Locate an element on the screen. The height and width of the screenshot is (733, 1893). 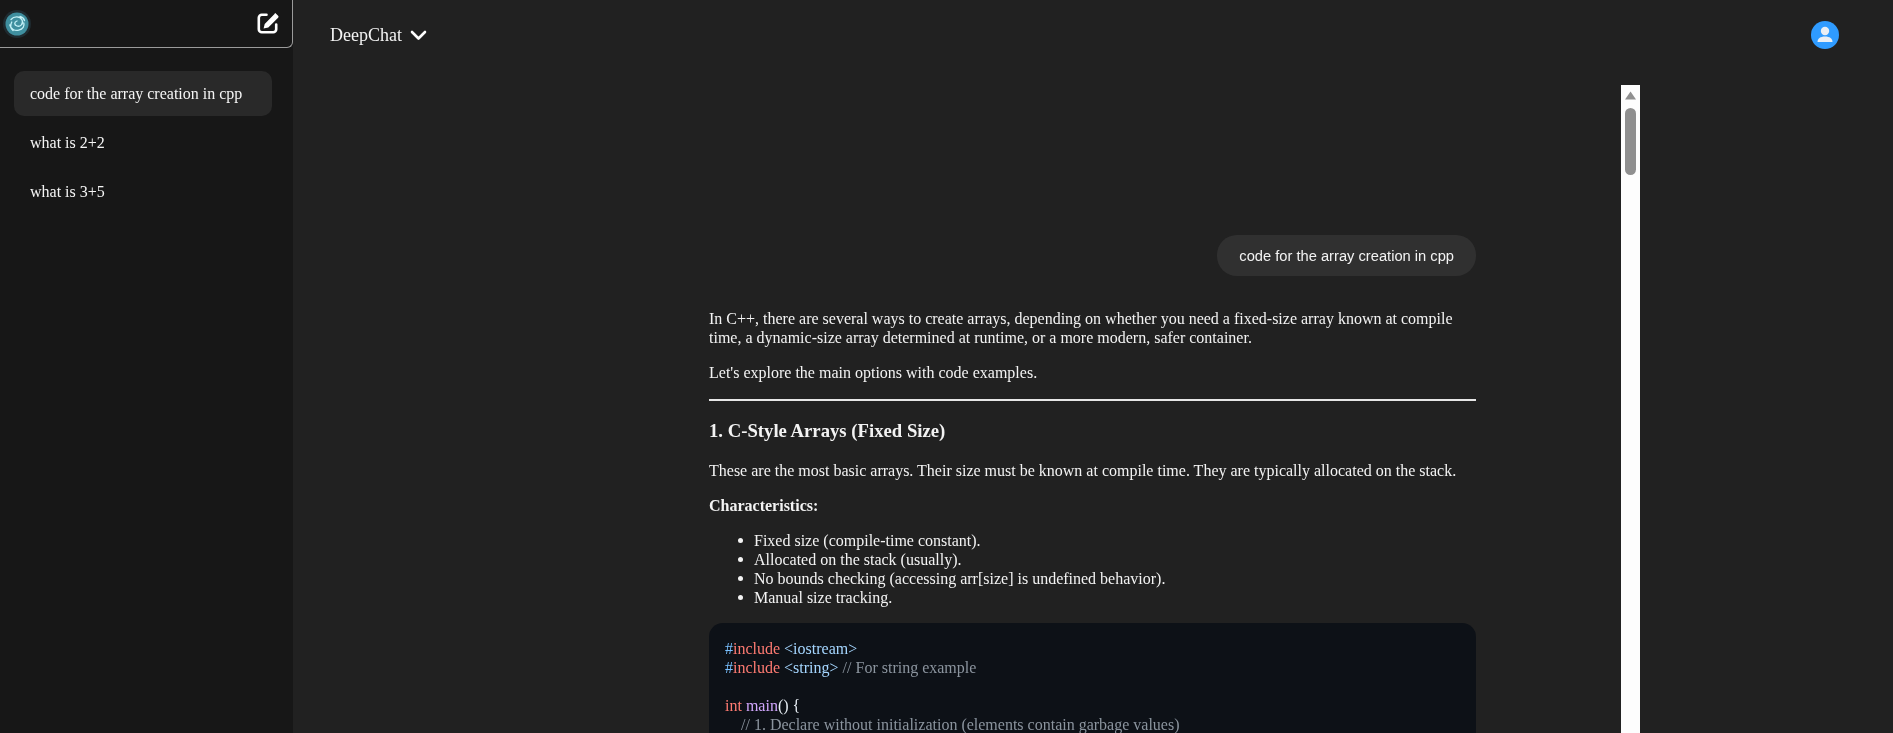
list-item-text: No bounds checking (accessing arr[size] is undefined behavior). is located at coordinates (960, 578).